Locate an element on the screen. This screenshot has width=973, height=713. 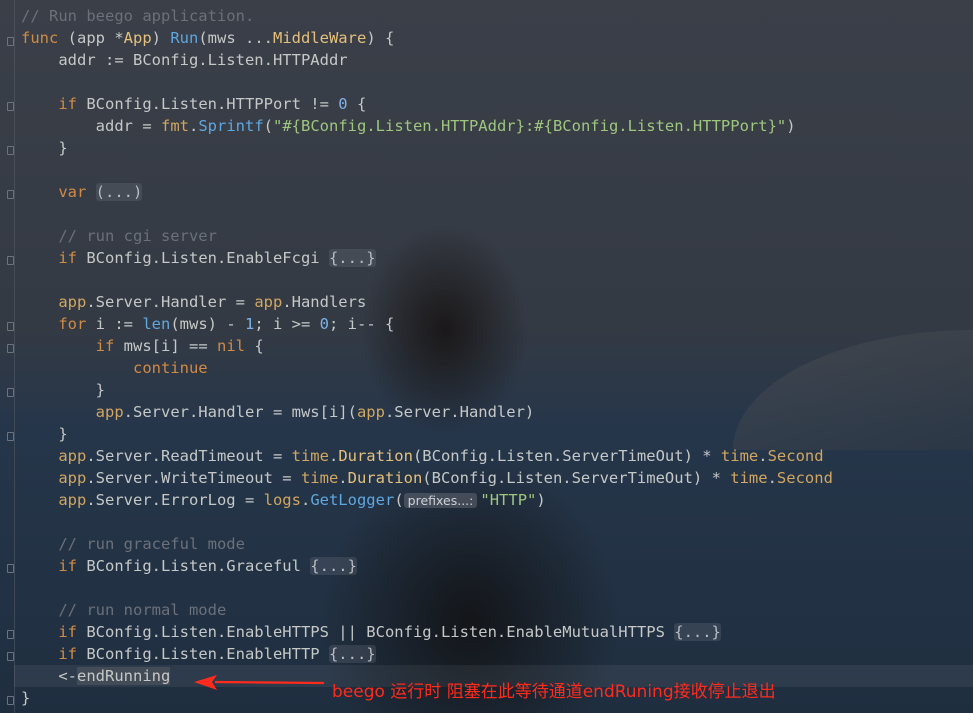
code-line-comment: // run cgi server is located at coordinates (119, 236).